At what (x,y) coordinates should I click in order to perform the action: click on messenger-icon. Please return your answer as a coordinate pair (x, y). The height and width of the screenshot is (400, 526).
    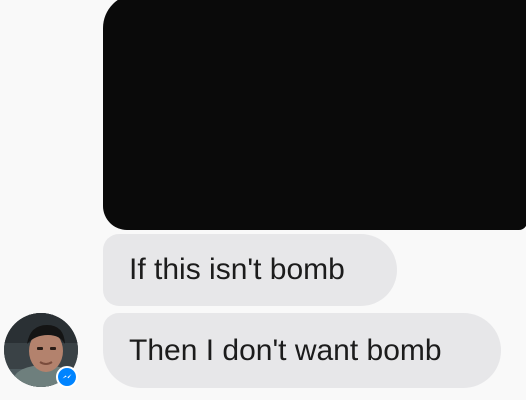
    Looking at the image, I should click on (67, 377).